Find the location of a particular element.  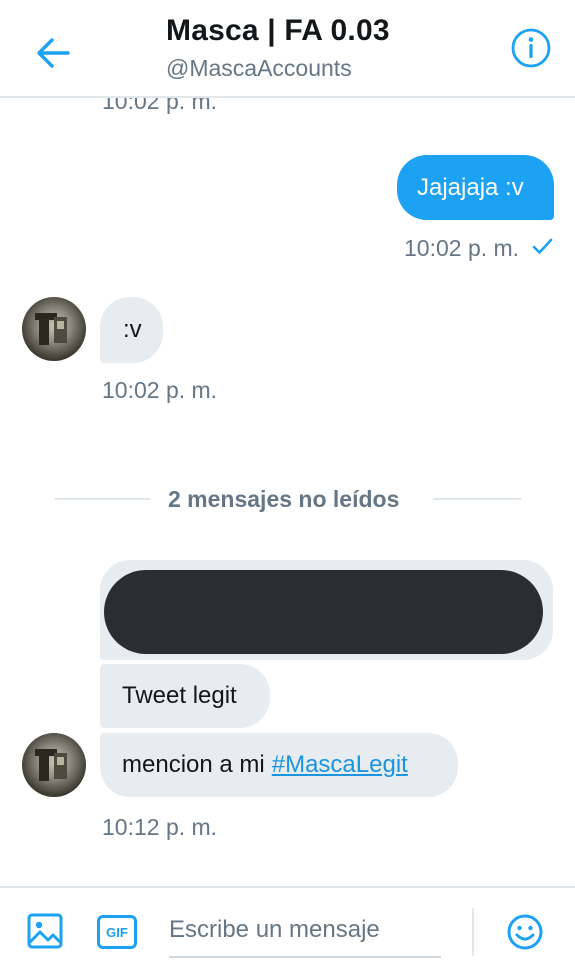

redacted-content is located at coordinates (323, 612).